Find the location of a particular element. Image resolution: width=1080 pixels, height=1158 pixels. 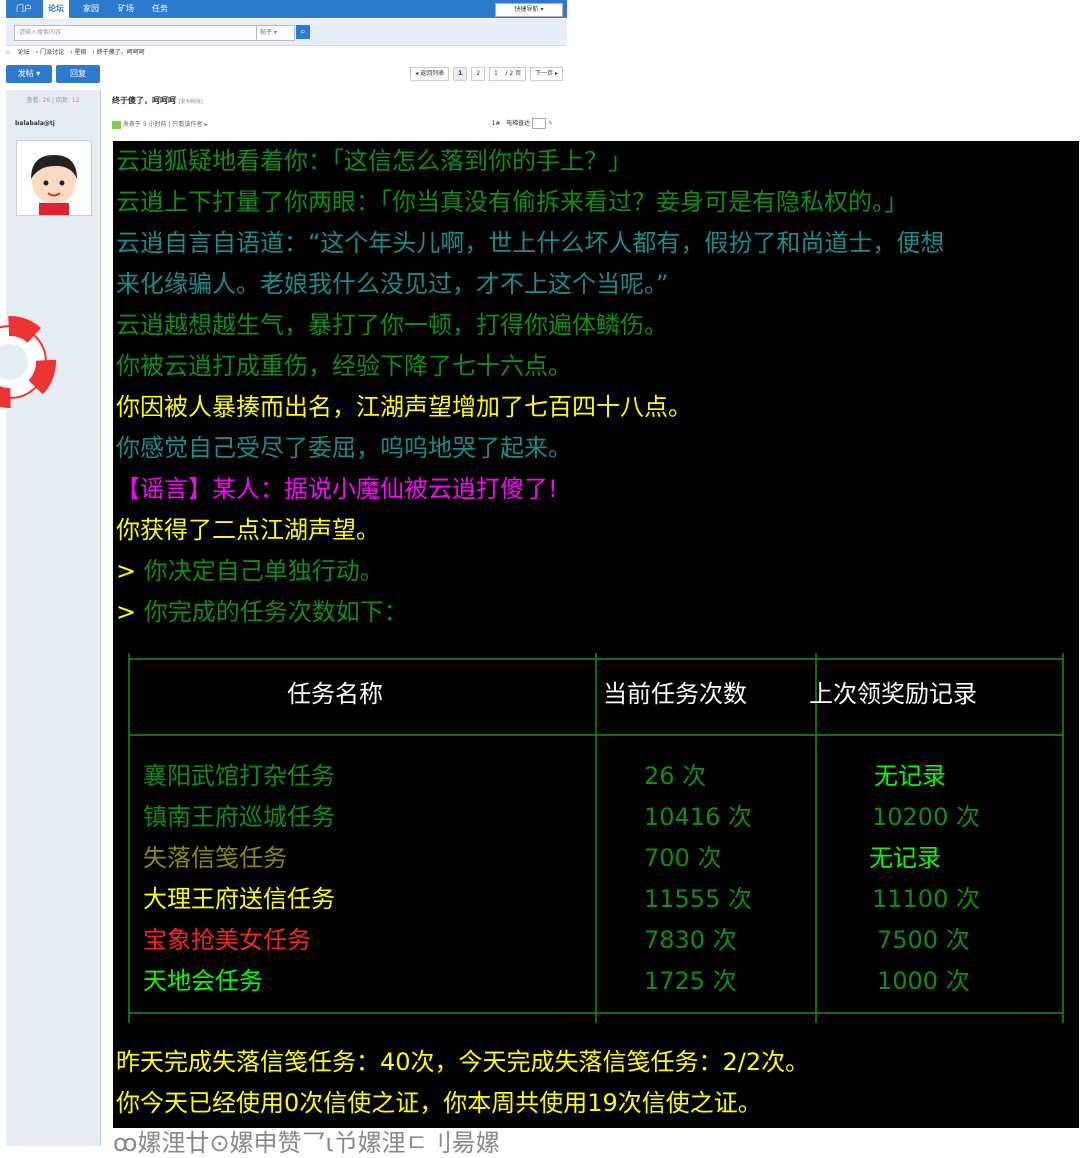

task-name: 天地会任务 is located at coordinates (203, 981).